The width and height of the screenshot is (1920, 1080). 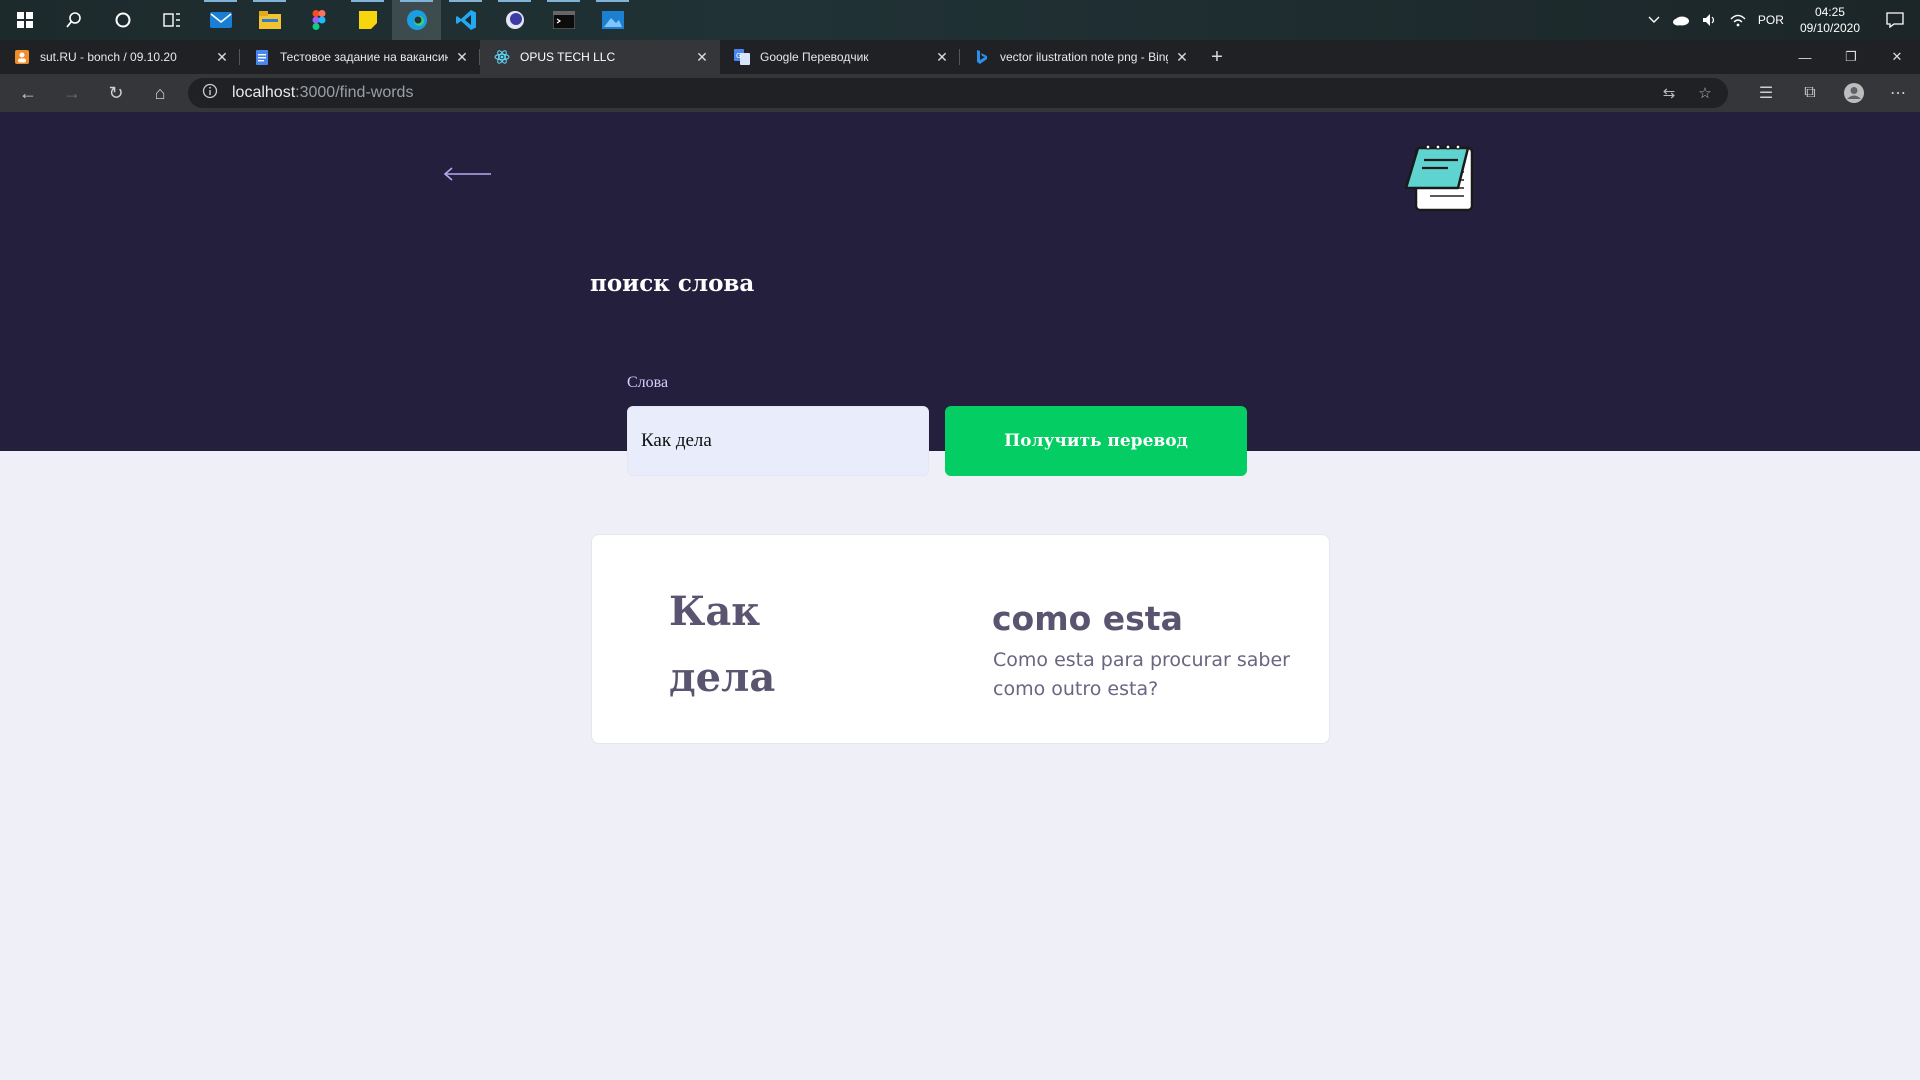 I want to click on bing-icon, so click(x=982, y=57).